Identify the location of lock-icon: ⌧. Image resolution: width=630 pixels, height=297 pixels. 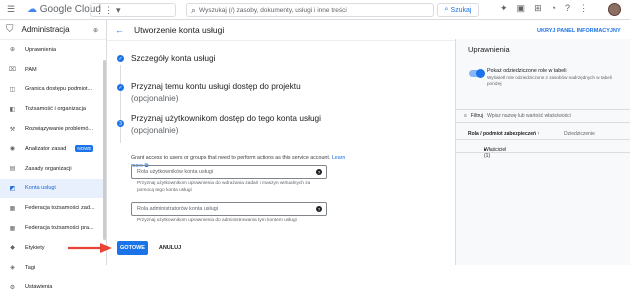
(12, 70).